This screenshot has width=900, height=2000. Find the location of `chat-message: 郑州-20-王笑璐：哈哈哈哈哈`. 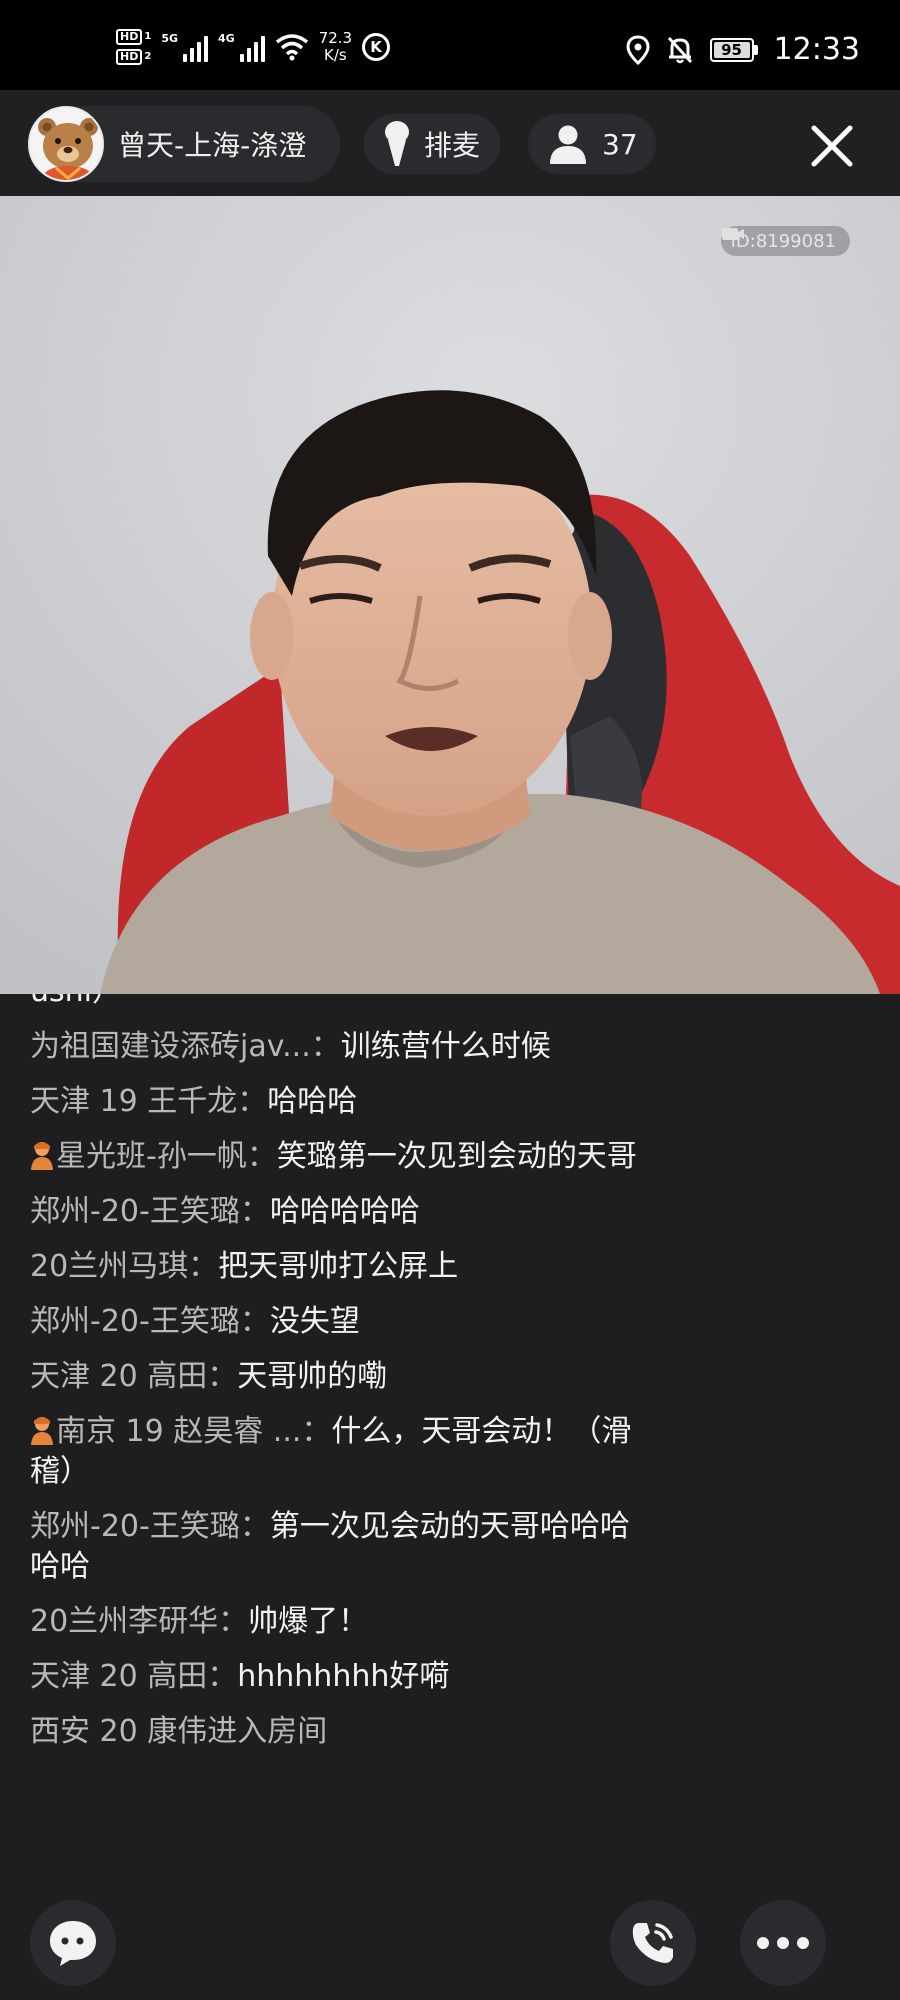

chat-message: 郑州-20-王笑璐：哈哈哈哈哈 is located at coordinates (340, 1212).